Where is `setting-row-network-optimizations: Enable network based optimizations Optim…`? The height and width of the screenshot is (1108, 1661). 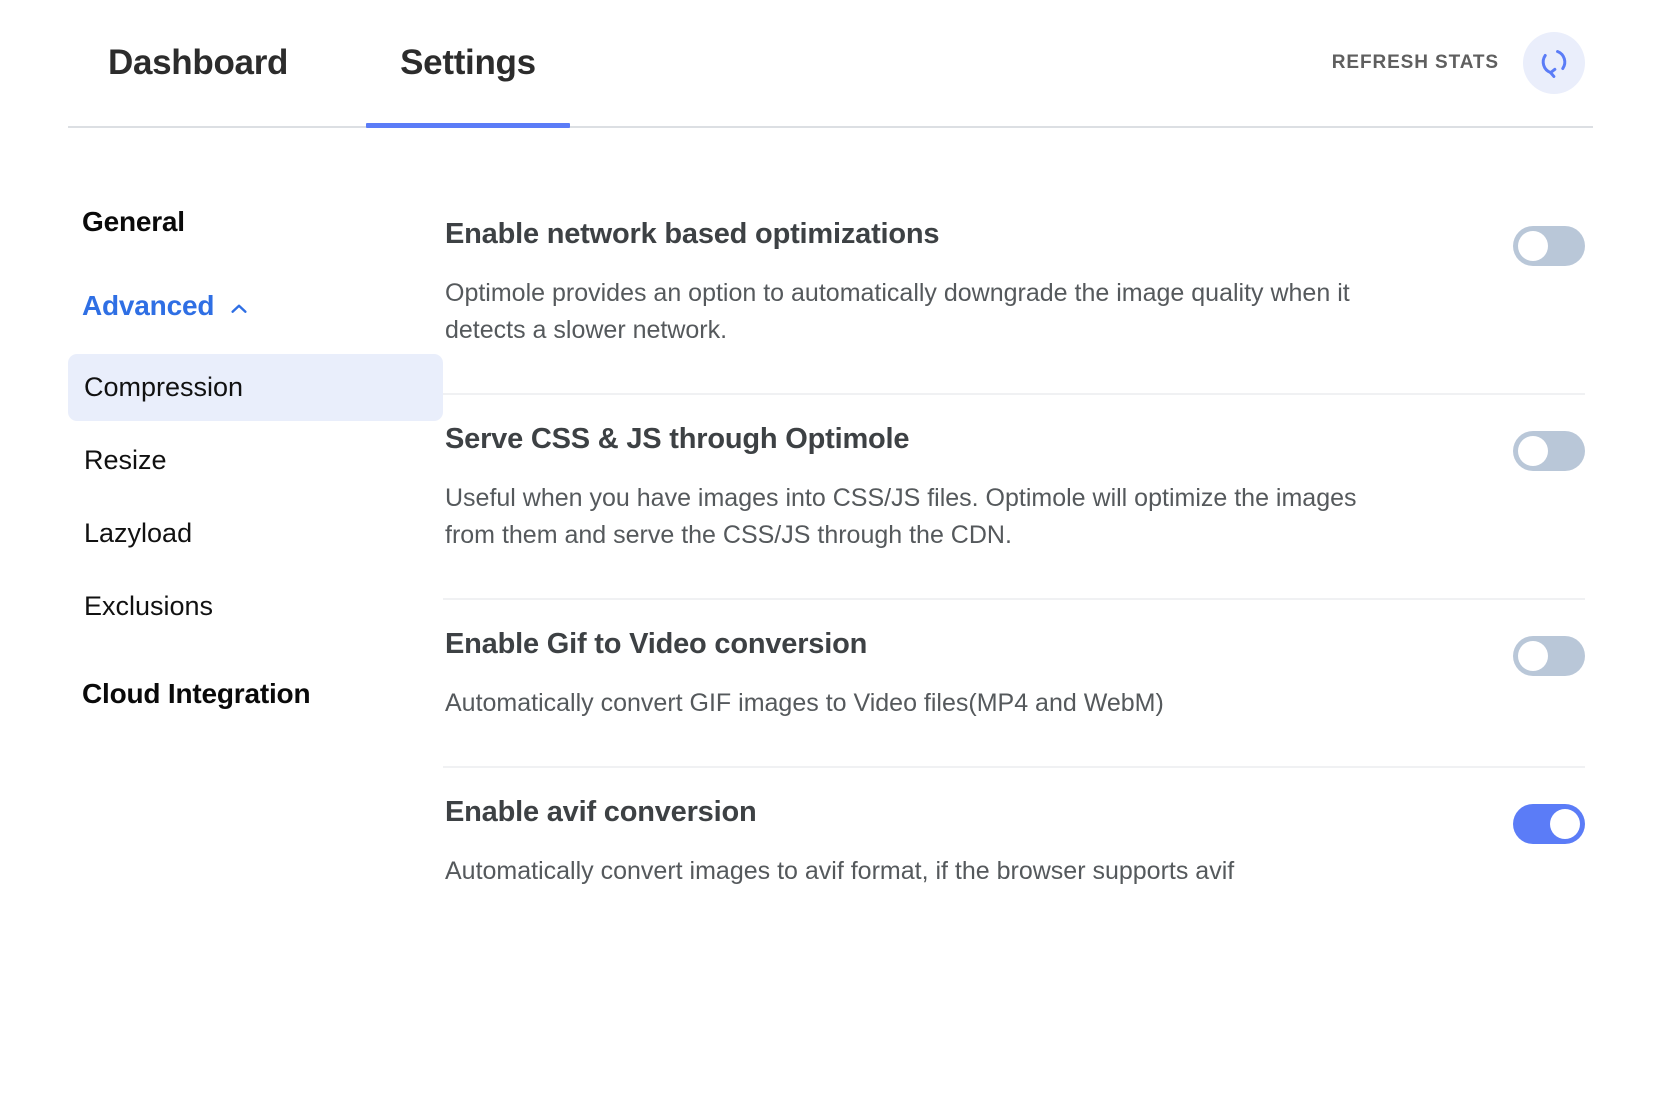
setting-row-network-optimizations: Enable network based optimizations Optim… is located at coordinates (1014, 292).